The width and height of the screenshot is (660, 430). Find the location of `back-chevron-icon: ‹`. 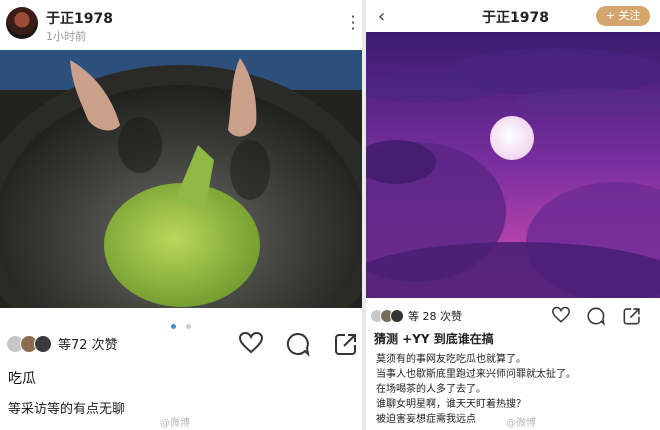

back-chevron-icon: ‹ is located at coordinates (381, 16).